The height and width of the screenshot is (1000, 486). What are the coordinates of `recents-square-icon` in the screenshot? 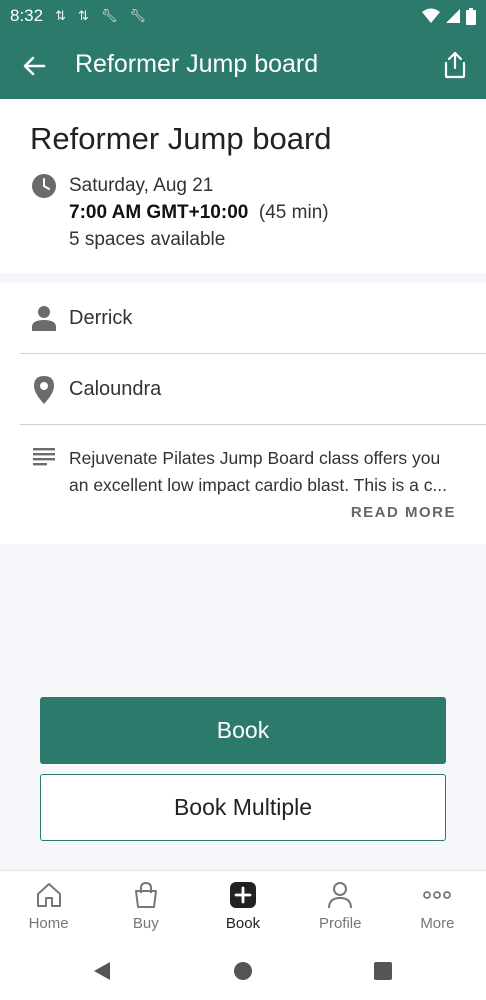 It's located at (383, 971).